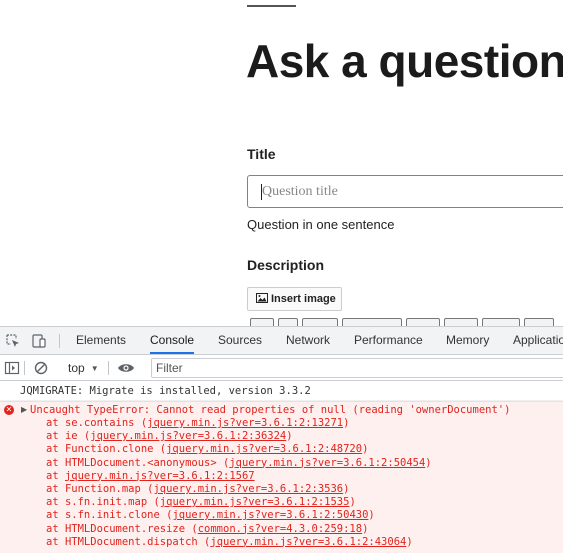 The image size is (563, 554). Describe the element at coordinates (122, 528) in the screenshot. I see `stack-frame-function: at HTMLDocument.resize (` at that location.